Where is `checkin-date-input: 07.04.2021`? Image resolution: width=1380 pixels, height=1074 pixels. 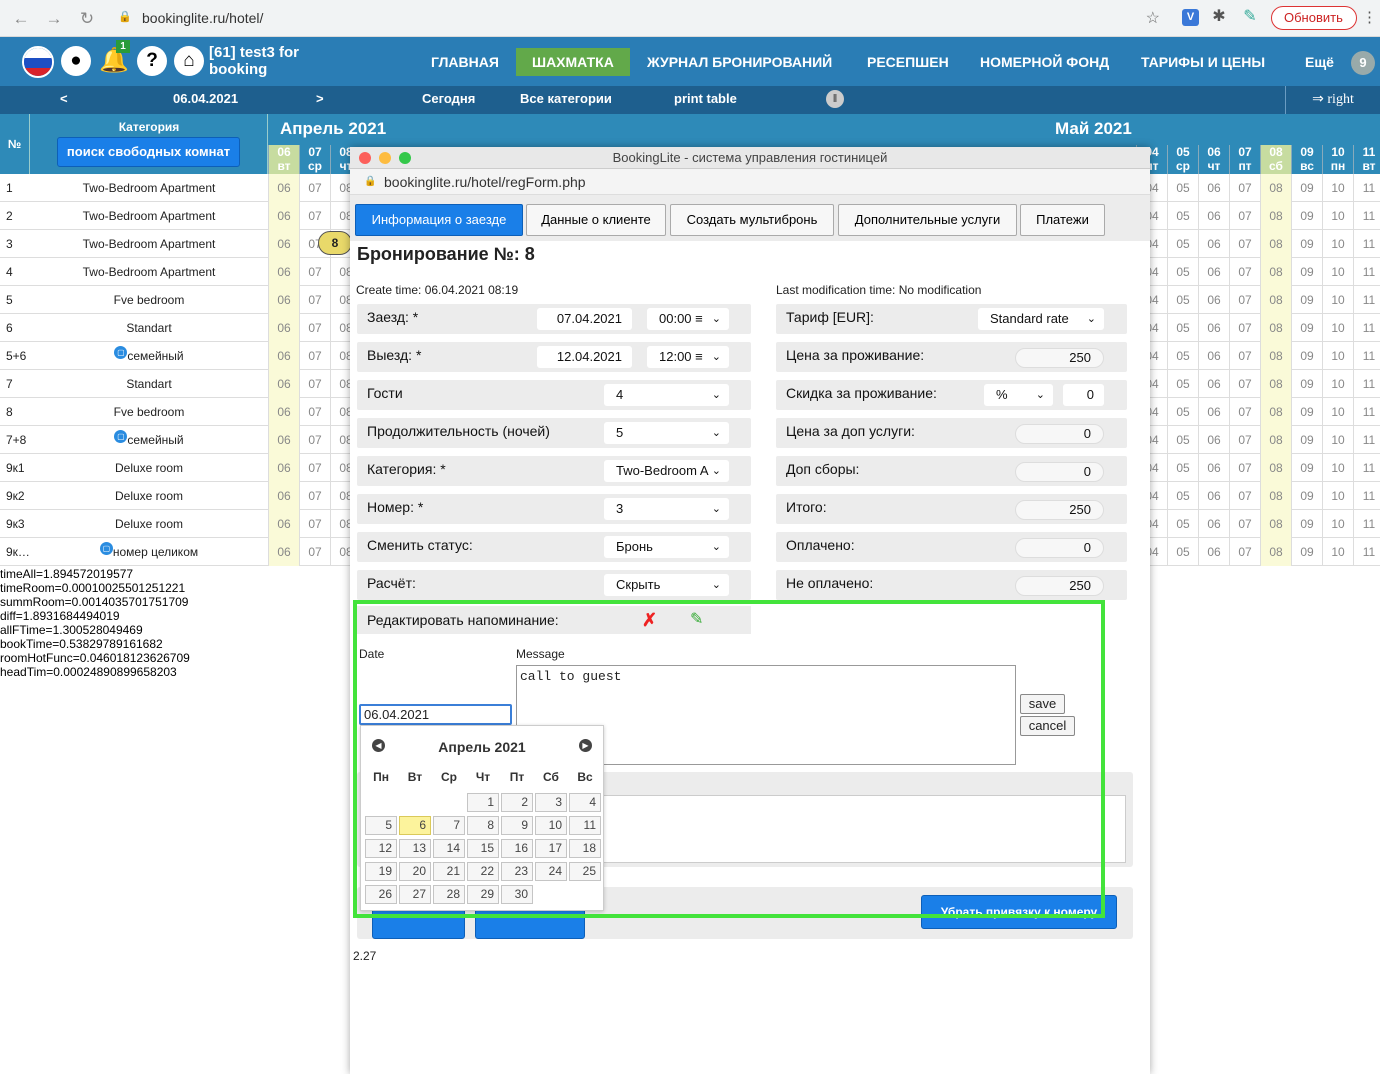
checkin-date-input: 07.04.2021 is located at coordinates (584, 319).